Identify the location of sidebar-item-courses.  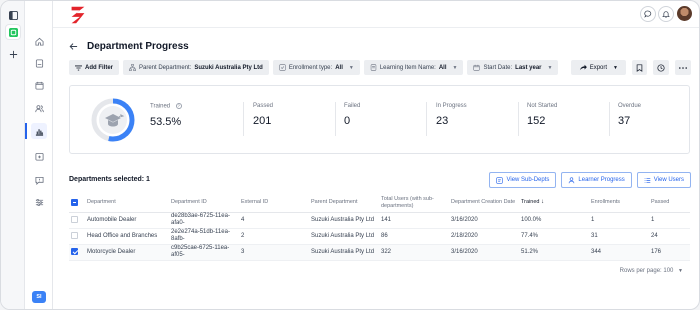
(39, 63).